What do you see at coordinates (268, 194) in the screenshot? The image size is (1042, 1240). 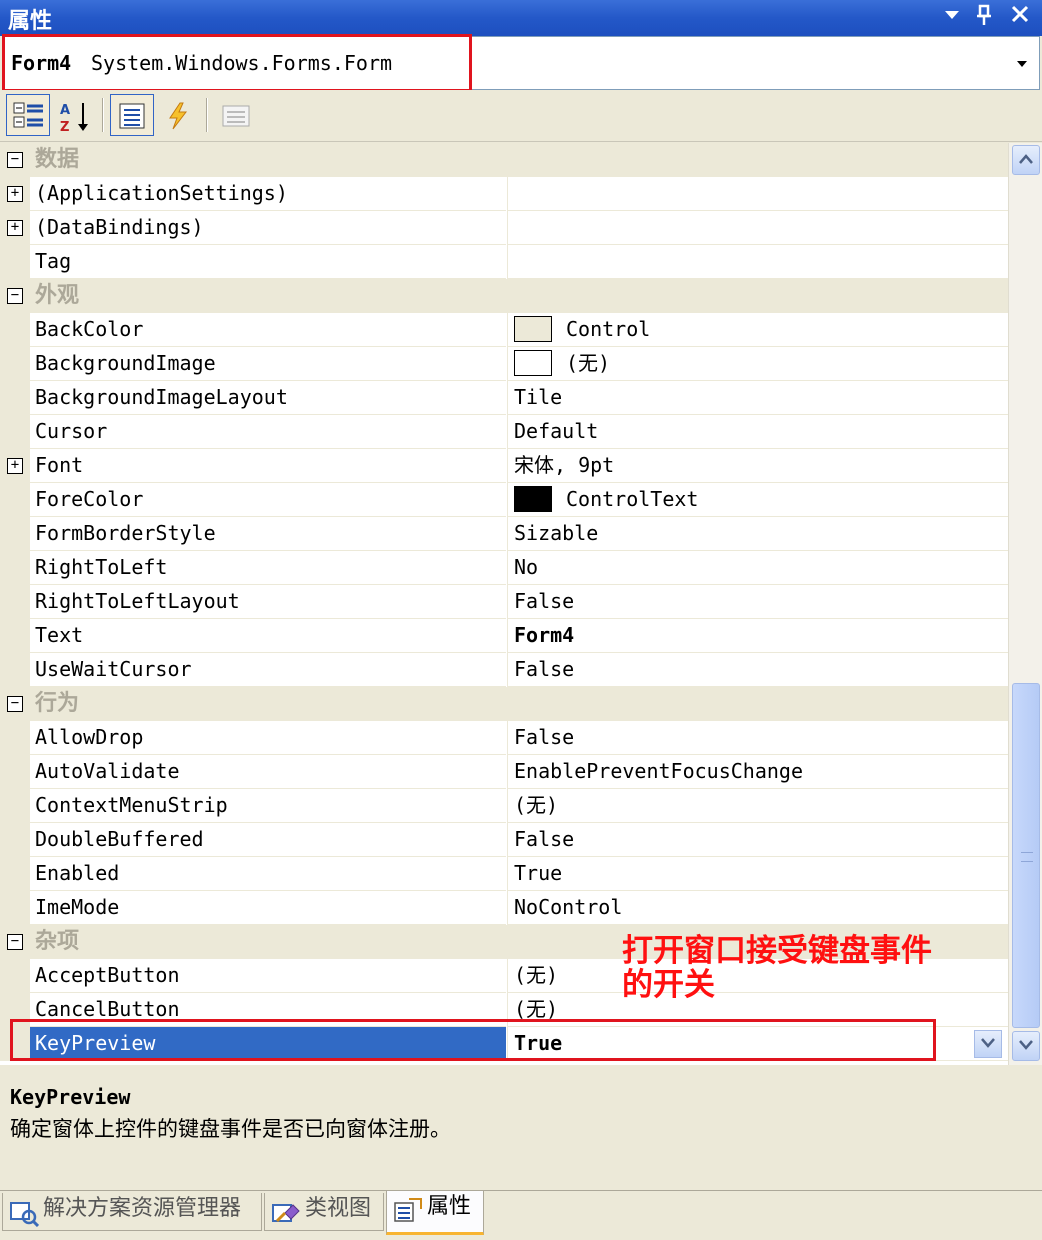 I see `property-name: (ApplicationSettings)` at bounding box center [268, 194].